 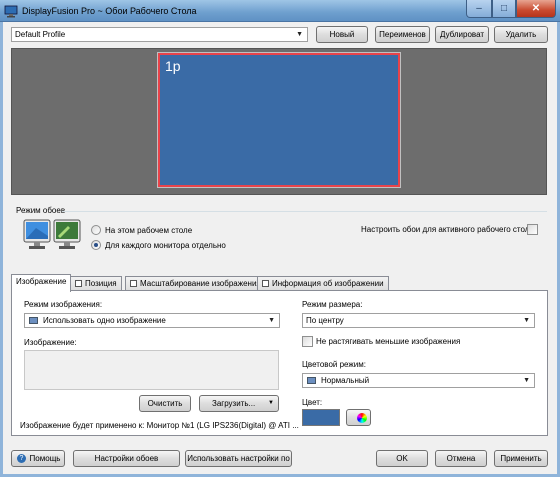 What do you see at coordinates (342, 34) in the screenshot?
I see `new-profile-button: Новый` at bounding box center [342, 34].